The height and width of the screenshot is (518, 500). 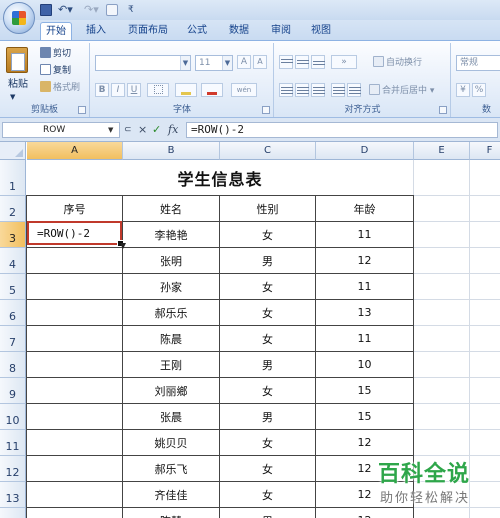 I want to click on tab-page-layout: 页面布局, so click(x=148, y=31).